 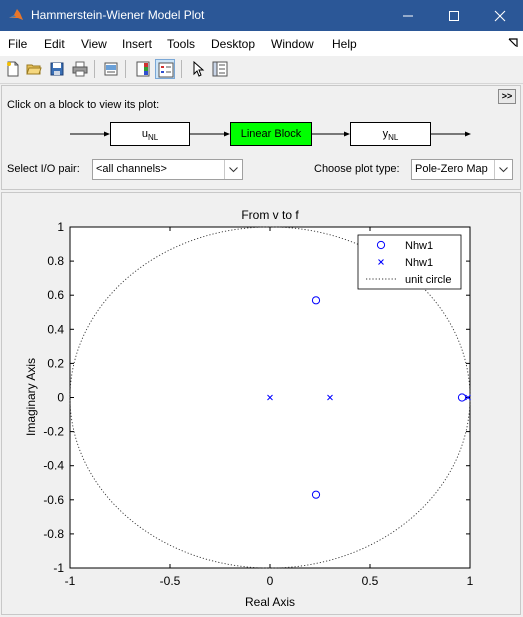 I want to click on y-tick-label: 0.8, so click(x=55, y=261).